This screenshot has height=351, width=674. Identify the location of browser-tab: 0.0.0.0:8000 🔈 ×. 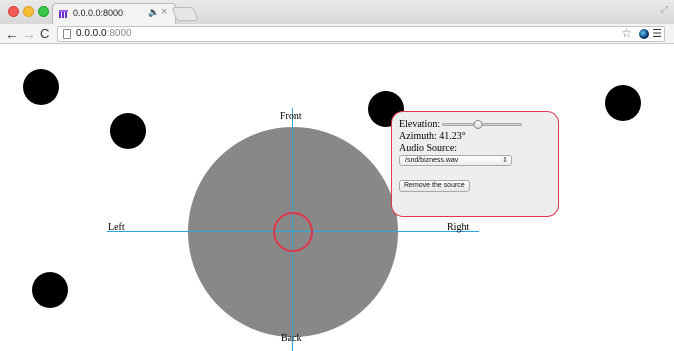
(114, 13).